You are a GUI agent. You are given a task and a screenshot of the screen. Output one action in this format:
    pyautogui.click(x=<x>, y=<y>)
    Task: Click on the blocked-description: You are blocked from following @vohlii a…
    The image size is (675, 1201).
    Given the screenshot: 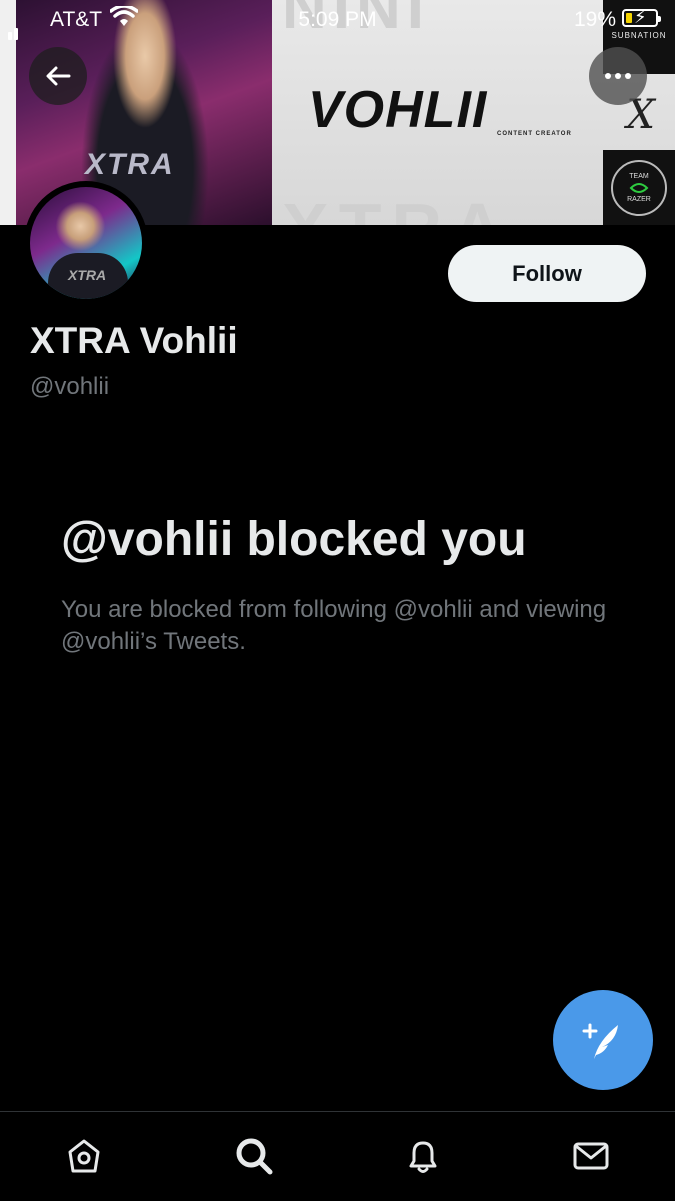 What is the action you would take?
    pyautogui.click(x=334, y=625)
    